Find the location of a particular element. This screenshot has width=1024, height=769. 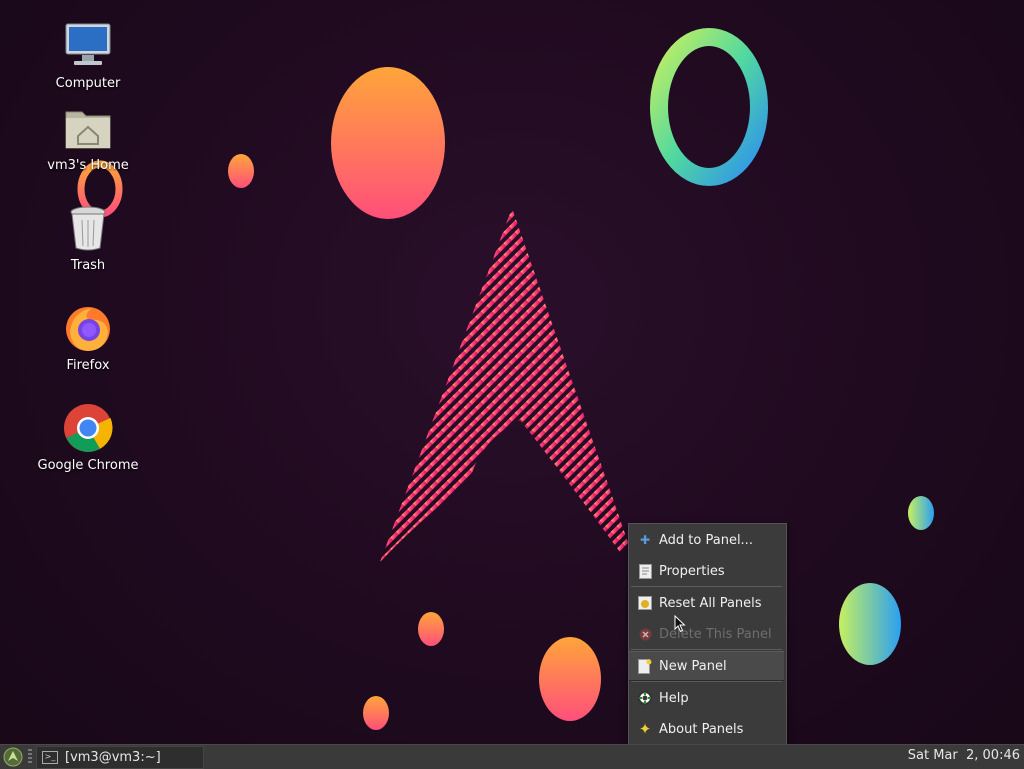

terminal-icon: >_ is located at coordinates (50, 757).